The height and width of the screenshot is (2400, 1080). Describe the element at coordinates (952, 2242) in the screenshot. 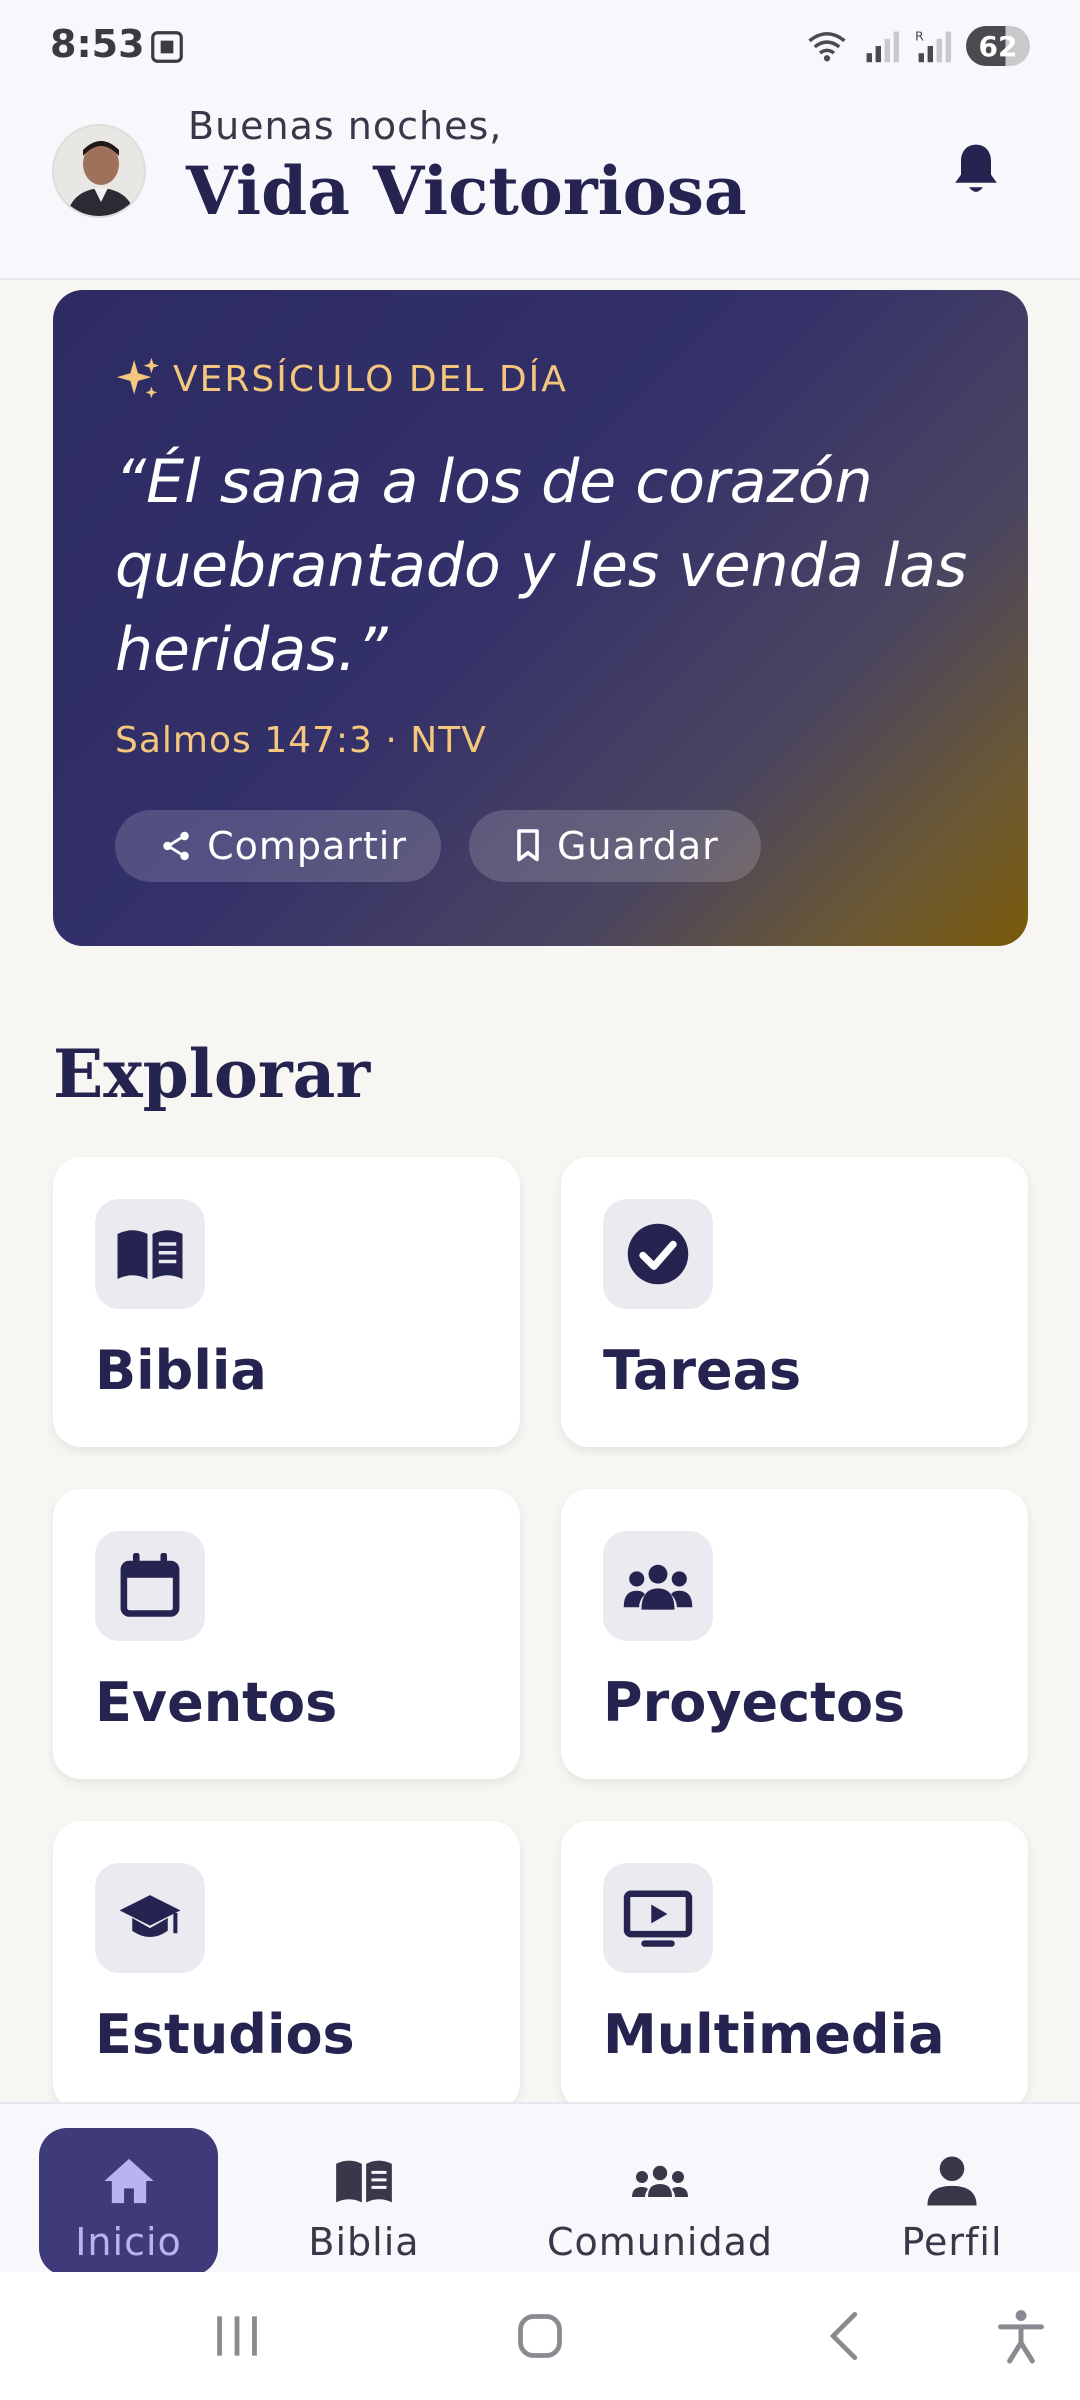

I see `nav-label: Perfil` at that location.